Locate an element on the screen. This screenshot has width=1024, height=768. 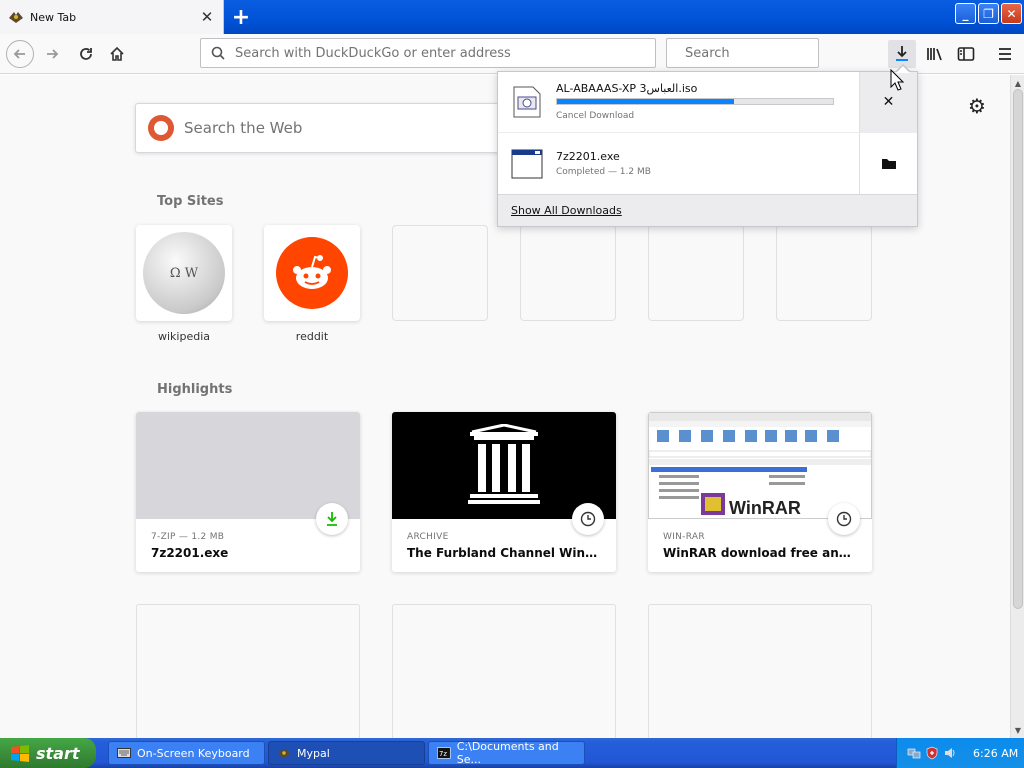
web-search-placeholder: Search the Web is located at coordinates (243, 128).